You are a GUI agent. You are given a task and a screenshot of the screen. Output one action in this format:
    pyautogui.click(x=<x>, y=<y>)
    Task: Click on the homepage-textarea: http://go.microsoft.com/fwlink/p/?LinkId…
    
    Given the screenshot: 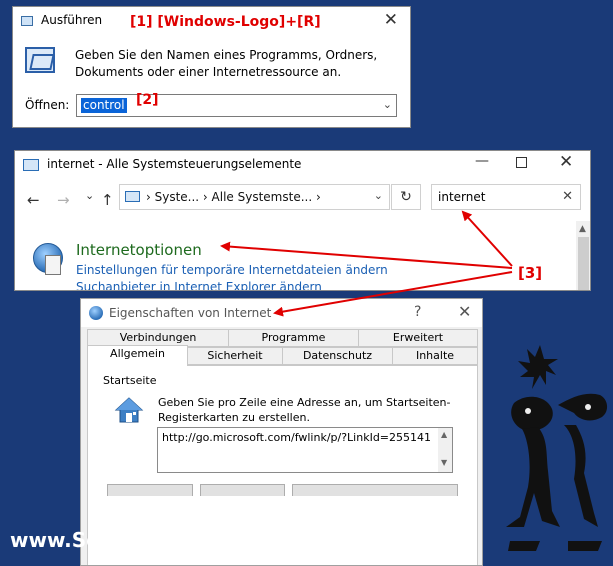 What is the action you would take?
    pyautogui.click(x=305, y=450)
    